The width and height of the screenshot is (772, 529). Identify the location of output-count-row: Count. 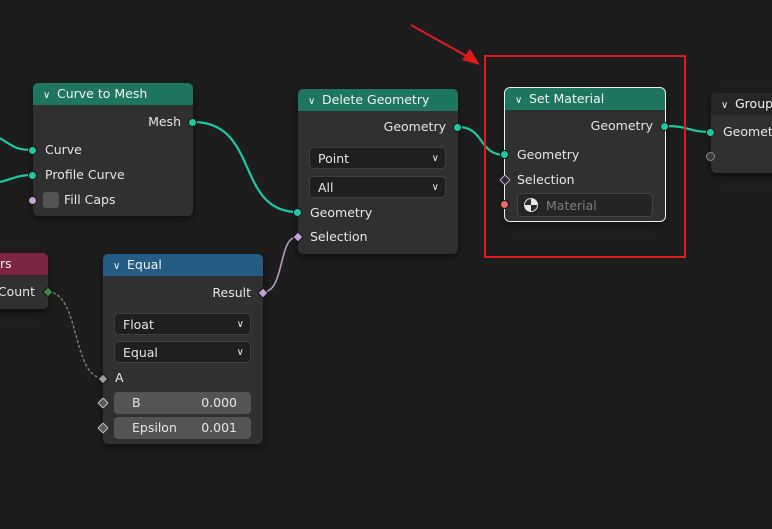
(24, 292).